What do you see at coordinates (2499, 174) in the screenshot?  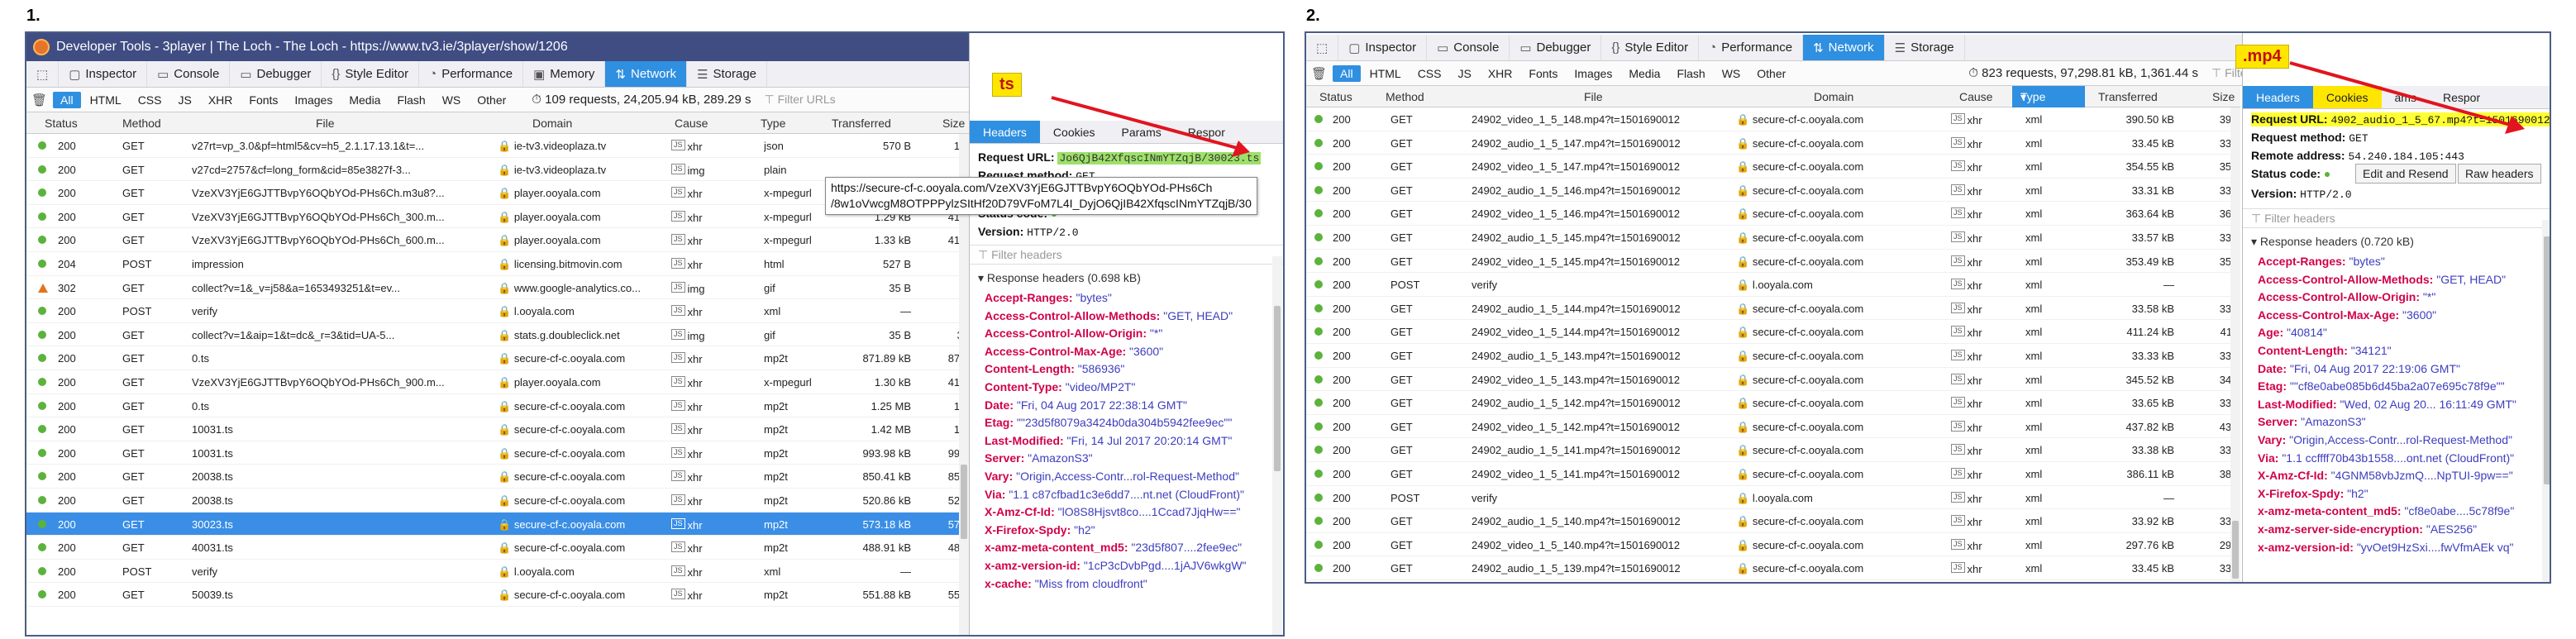 I see `raw-headers-button: Raw headers` at bounding box center [2499, 174].